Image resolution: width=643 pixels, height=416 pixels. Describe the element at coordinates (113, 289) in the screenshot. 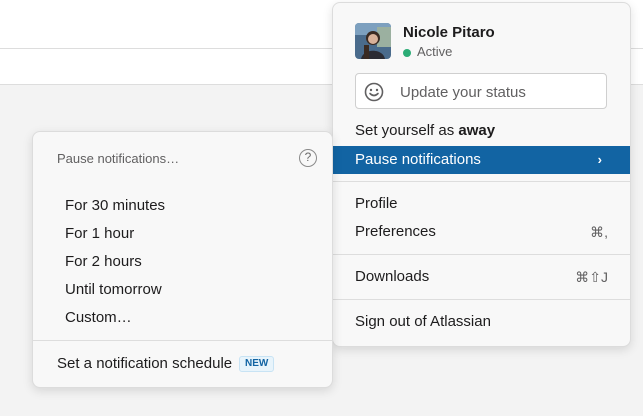

I see `pause-option: Until tomorrow` at that location.